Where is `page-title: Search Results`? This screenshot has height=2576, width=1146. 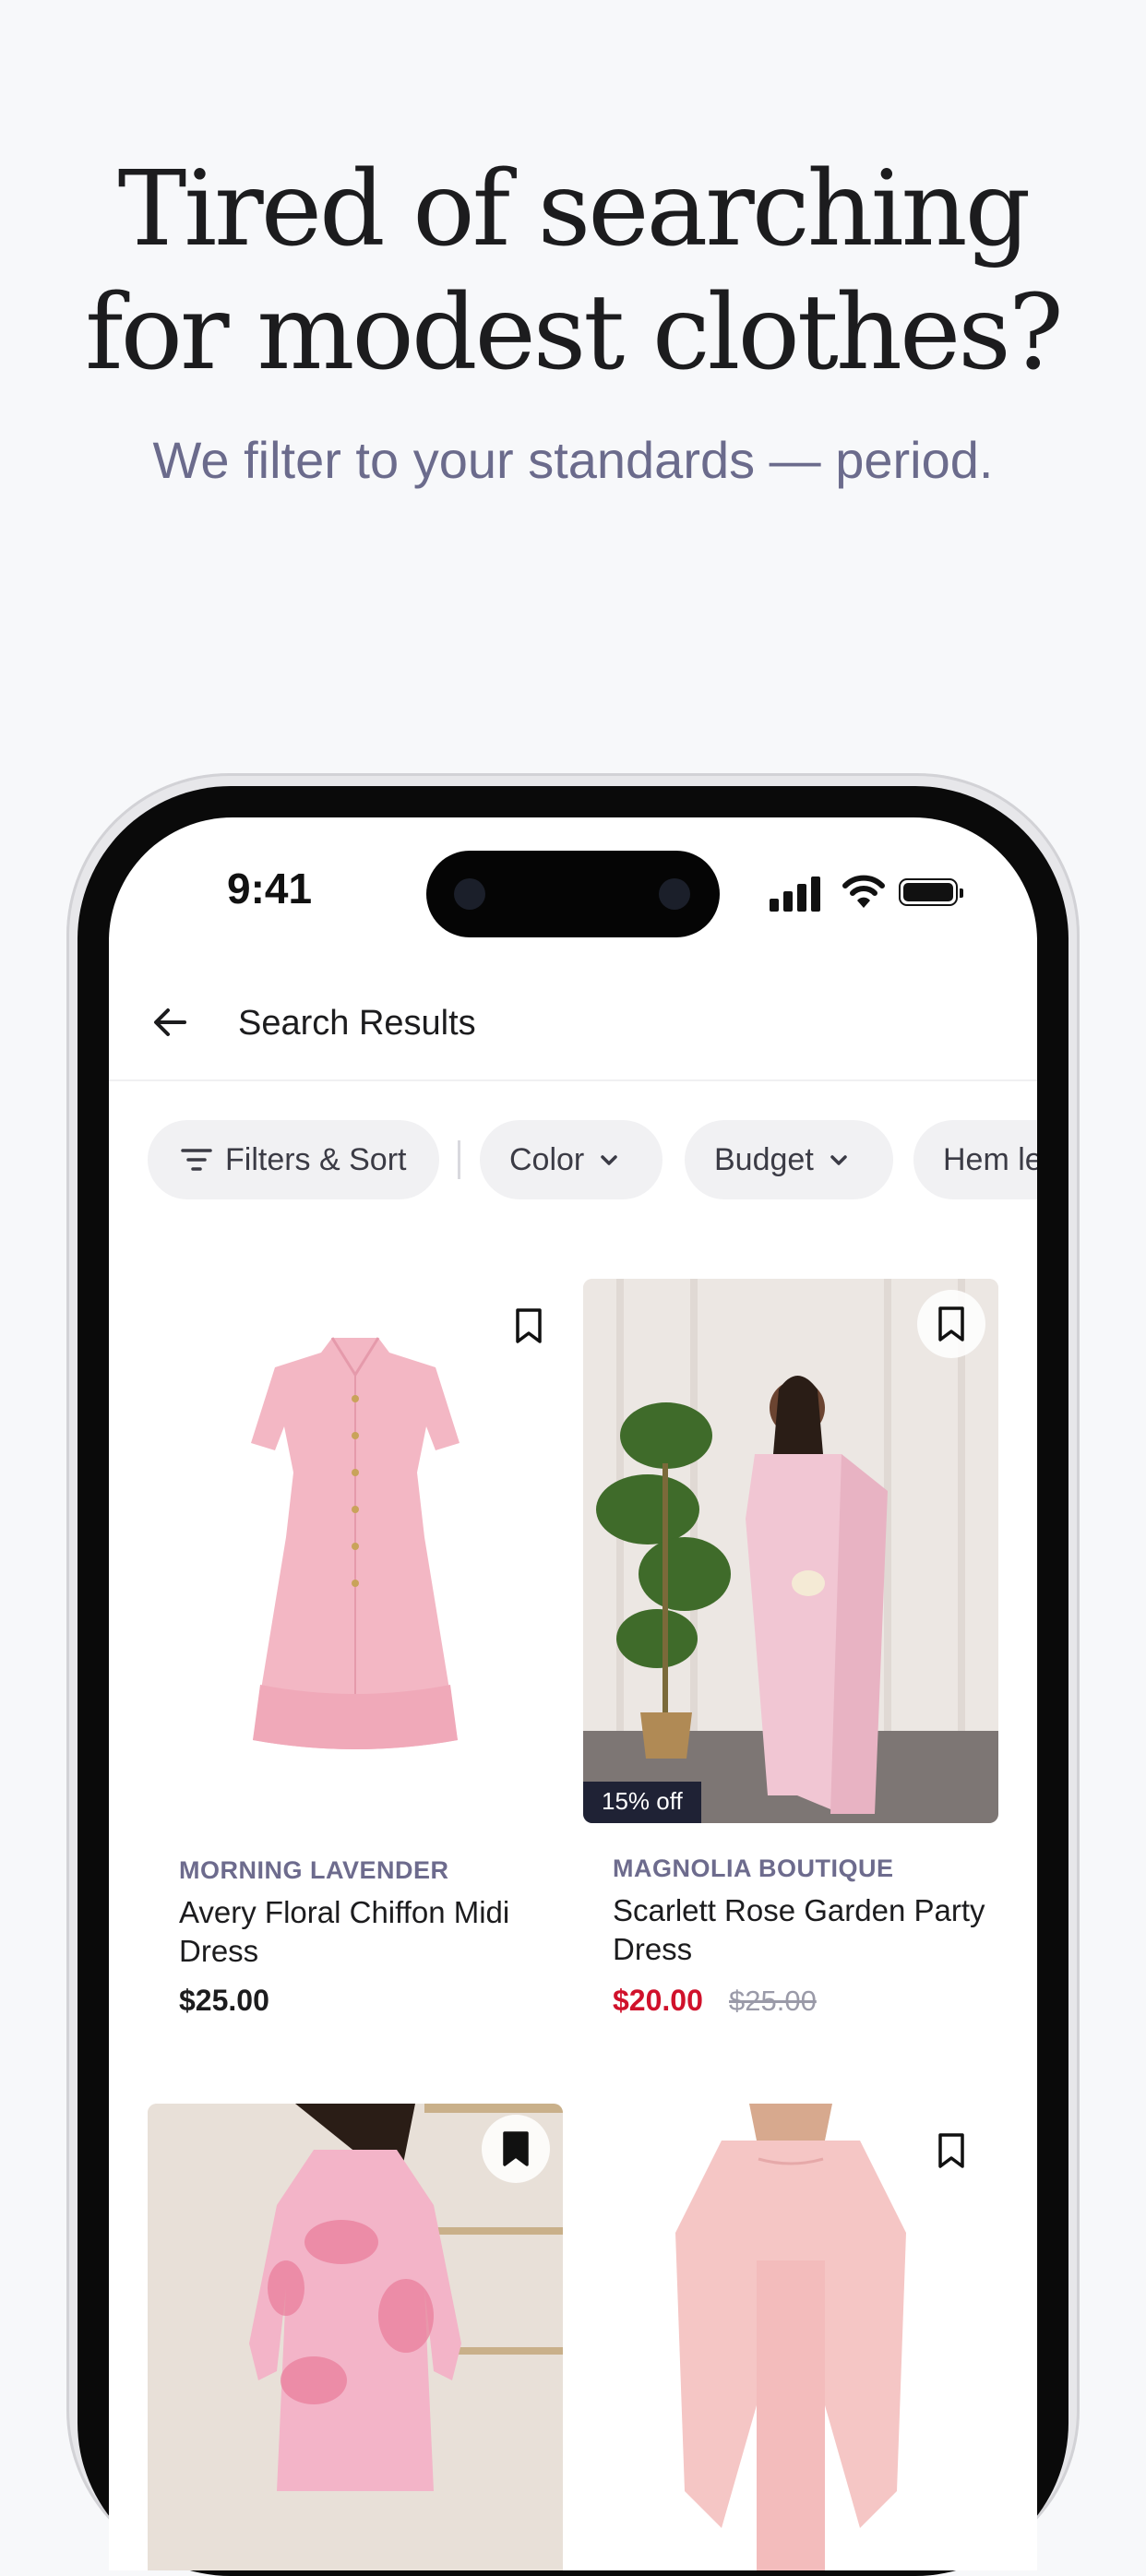 page-title: Search Results is located at coordinates (357, 1024).